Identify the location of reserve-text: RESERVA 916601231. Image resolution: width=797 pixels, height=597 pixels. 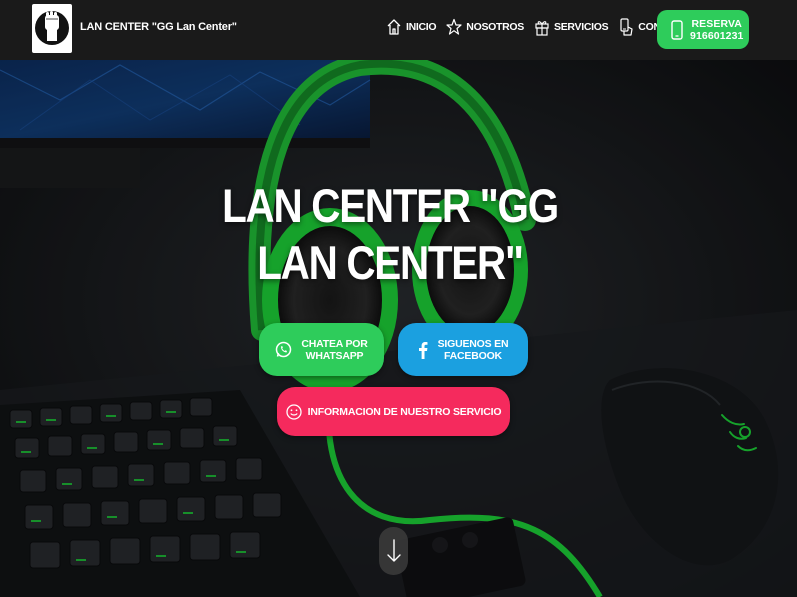
(716, 30).